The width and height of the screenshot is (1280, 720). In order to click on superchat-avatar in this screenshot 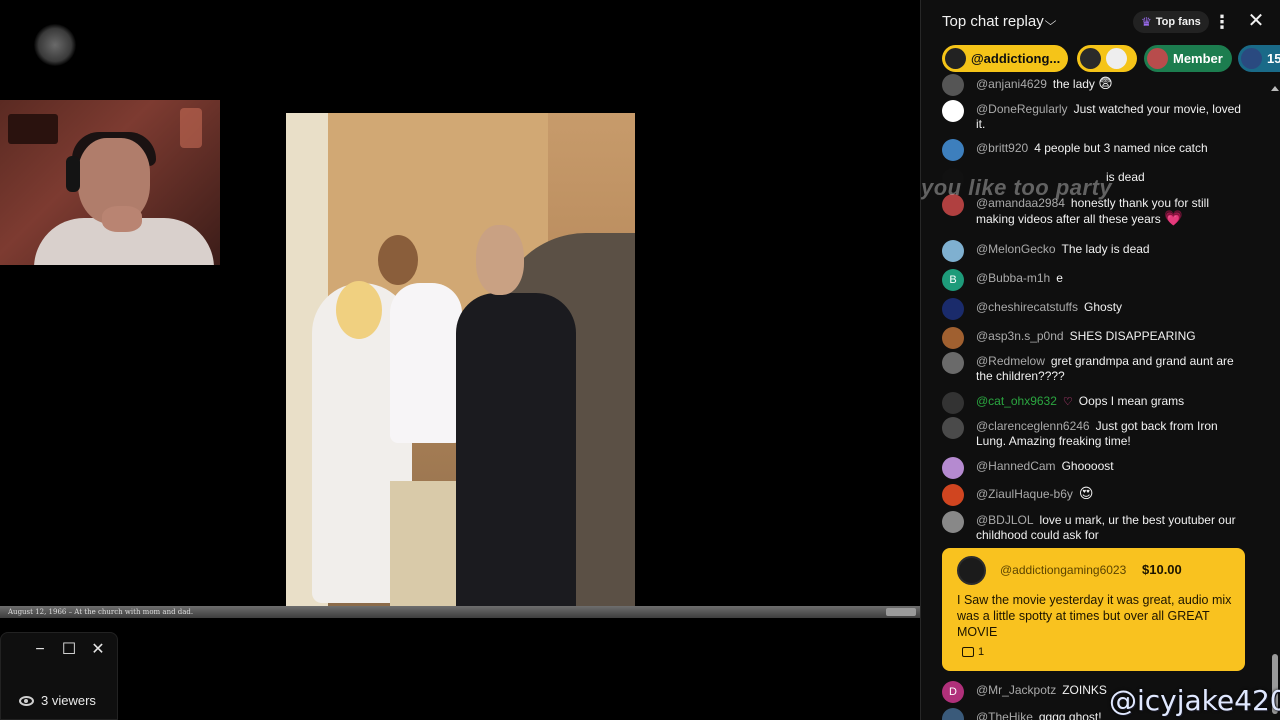, I will do `click(971, 570)`.